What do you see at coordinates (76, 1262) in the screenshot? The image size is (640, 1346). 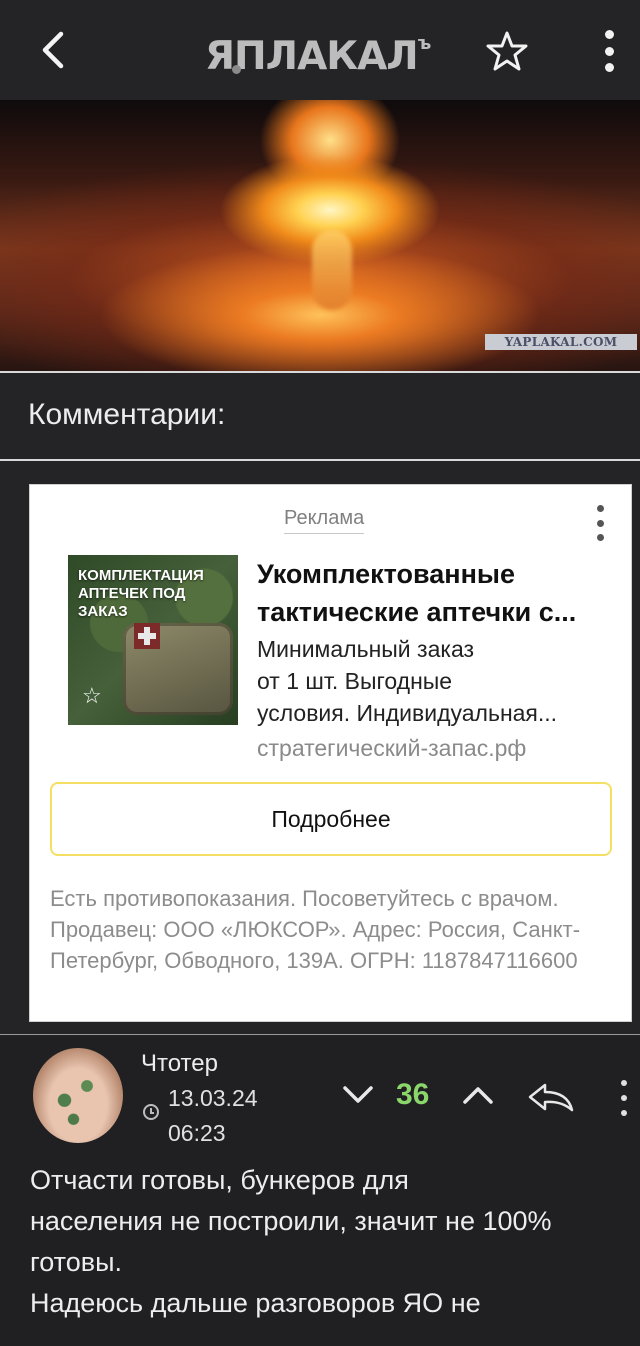 I see `comment-line: готовы.` at bounding box center [76, 1262].